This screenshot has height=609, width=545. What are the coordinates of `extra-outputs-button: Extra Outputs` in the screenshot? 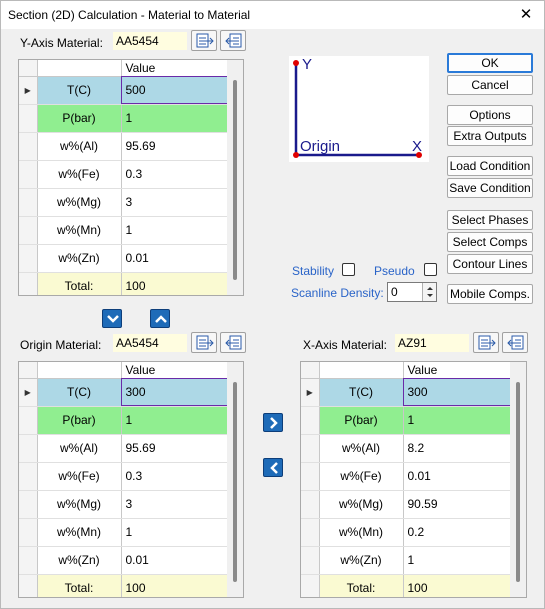 It's located at (490, 136).